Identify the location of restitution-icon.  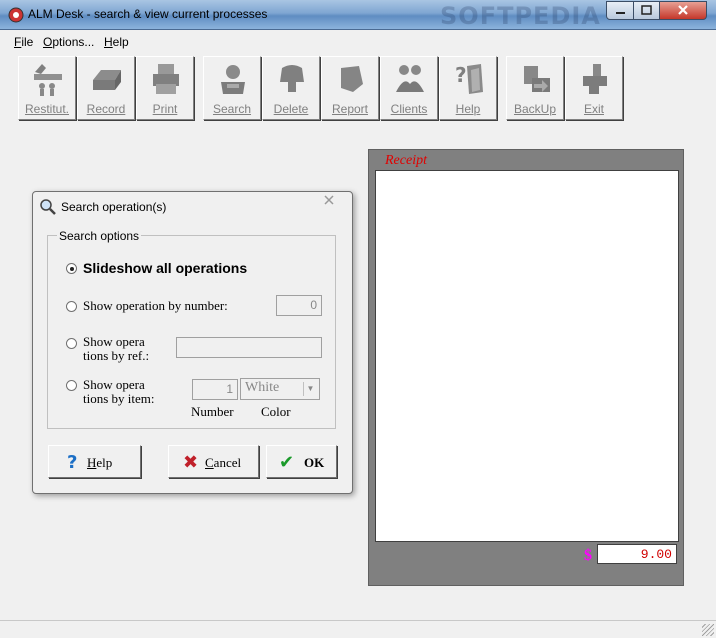
(48, 80).